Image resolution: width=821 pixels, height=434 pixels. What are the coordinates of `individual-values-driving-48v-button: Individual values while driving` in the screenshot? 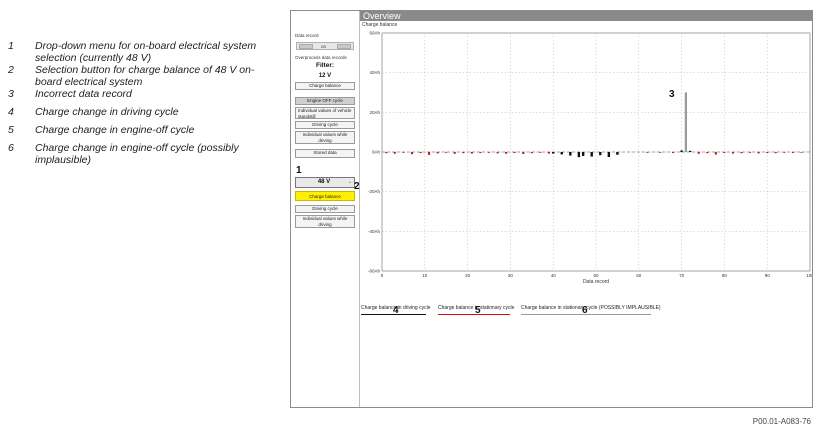 It's located at (325, 221).